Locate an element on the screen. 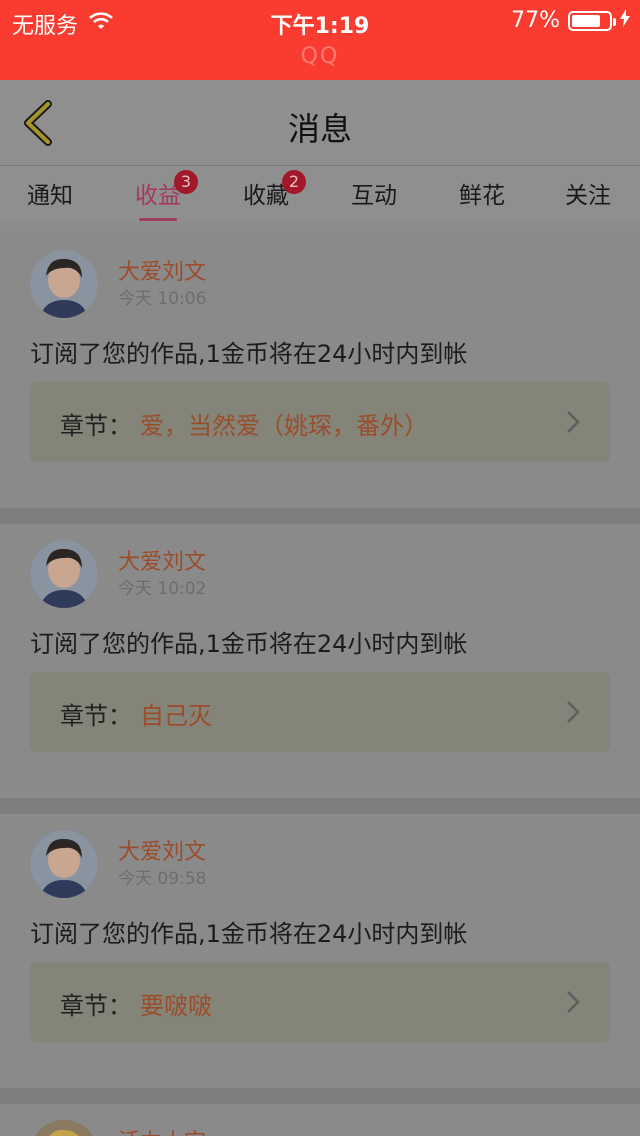 The height and width of the screenshot is (1136, 640). tab-badge: 2 is located at coordinates (294, 182).